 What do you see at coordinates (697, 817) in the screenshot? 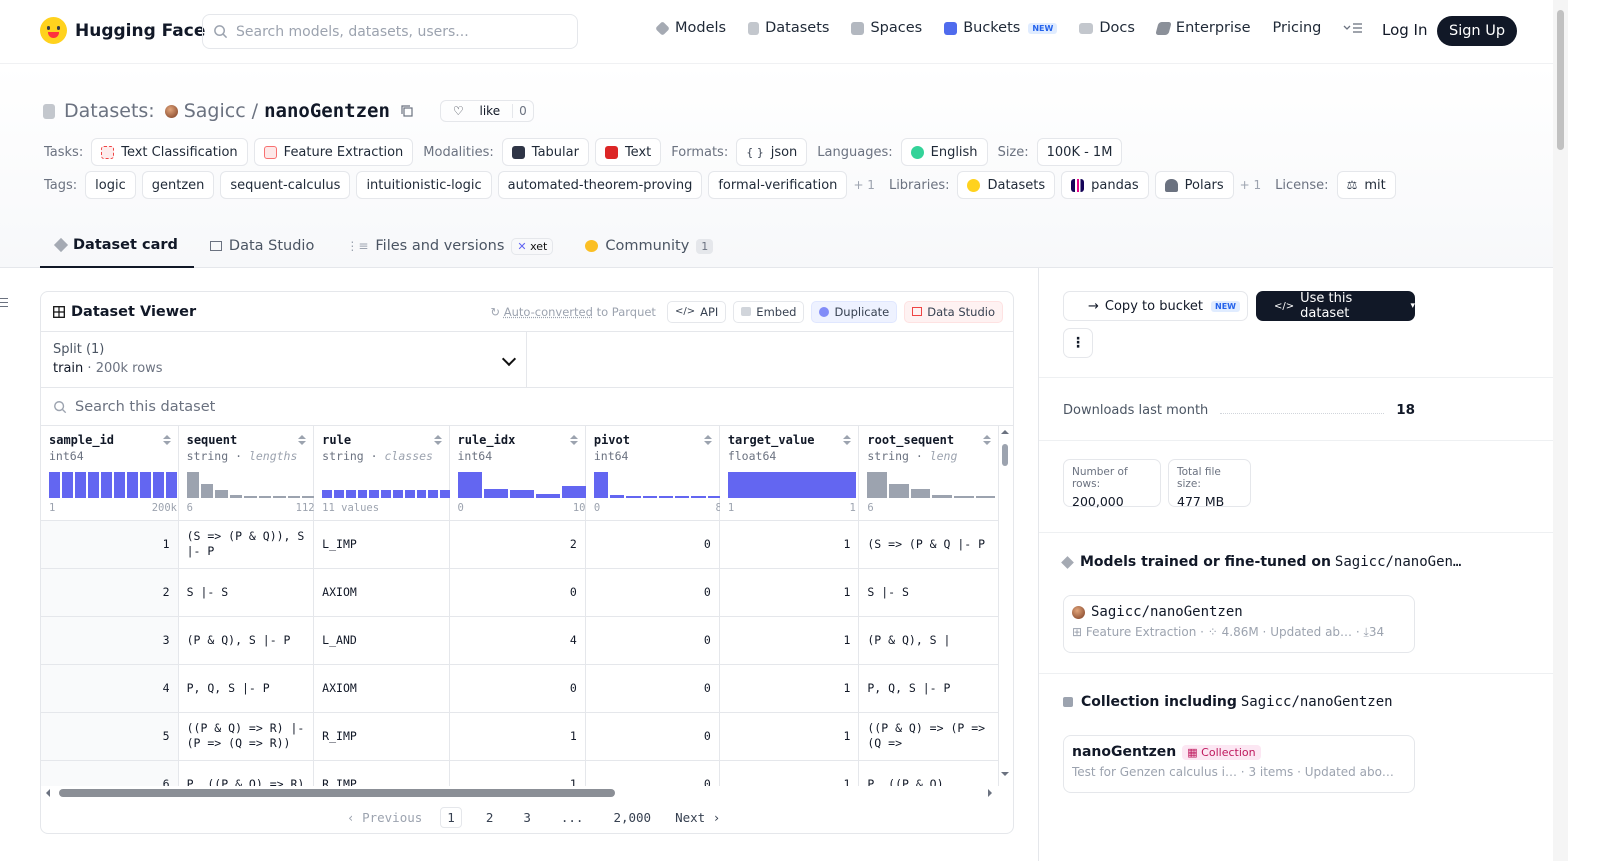
I see `pagination-next: Next ›` at bounding box center [697, 817].